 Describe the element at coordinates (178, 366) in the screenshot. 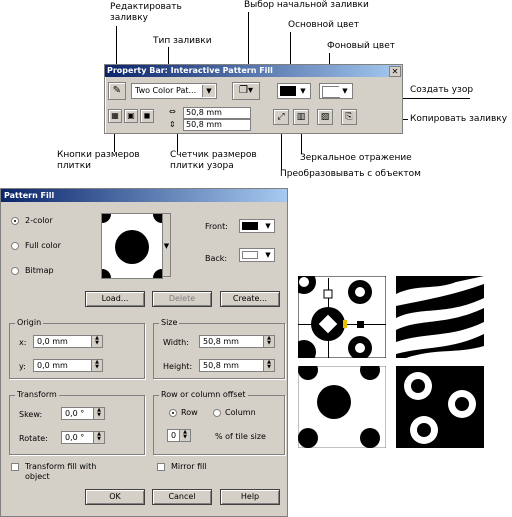

I see `height-label: Height:` at that location.